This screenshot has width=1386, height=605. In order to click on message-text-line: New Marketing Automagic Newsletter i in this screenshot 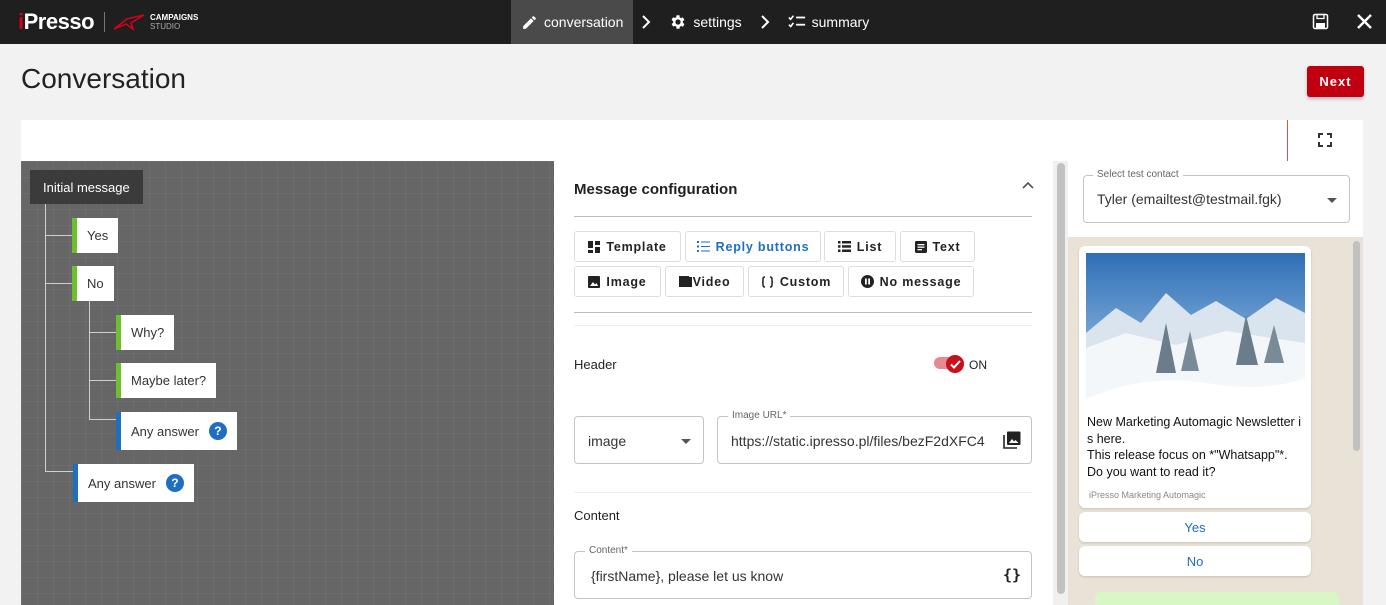, I will do `click(1194, 422)`.